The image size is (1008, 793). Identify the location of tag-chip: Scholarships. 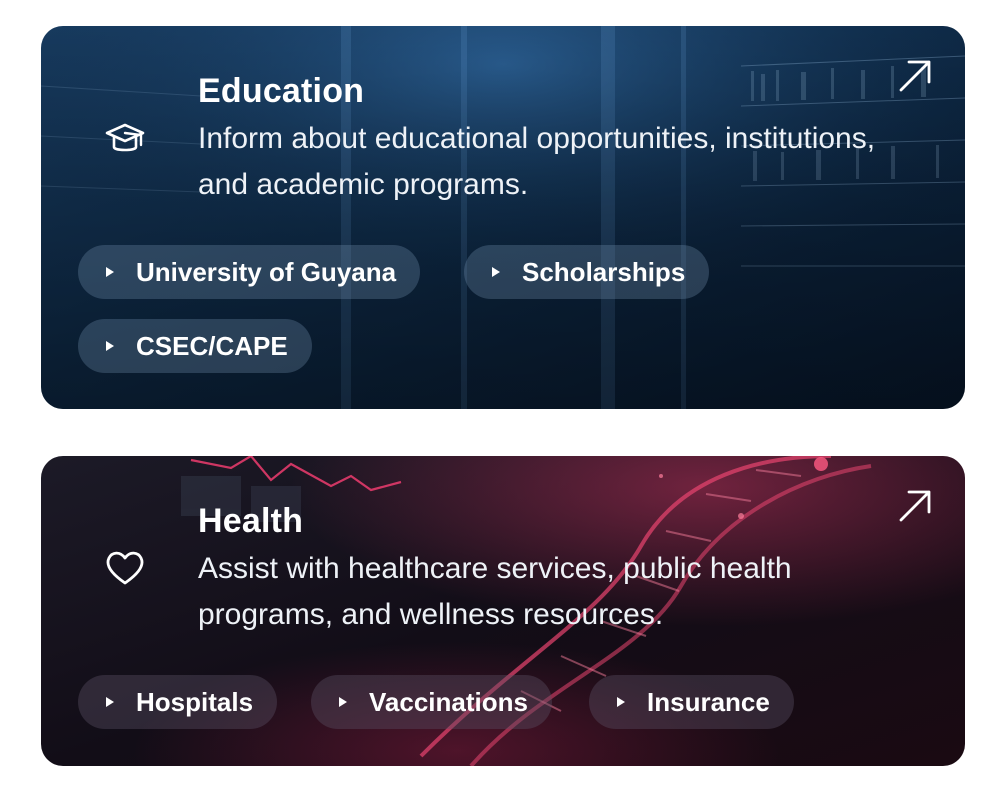
(587, 272).